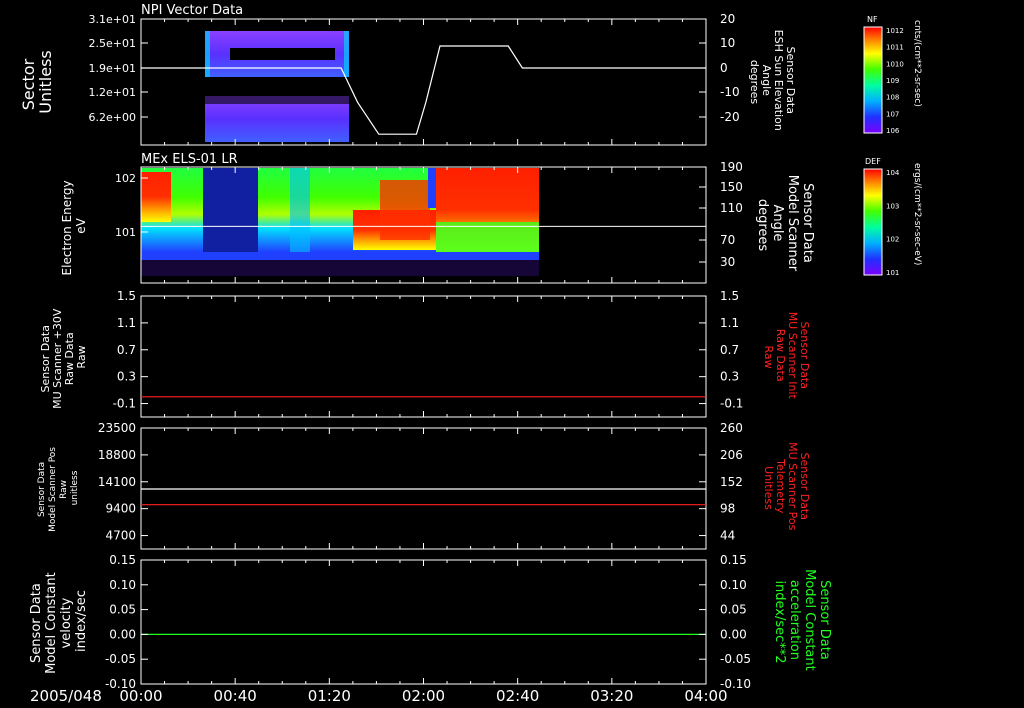 The image size is (1024, 708). Describe the element at coordinates (125, 232) in the screenshot. I see `y-tick-label: 101` at that location.